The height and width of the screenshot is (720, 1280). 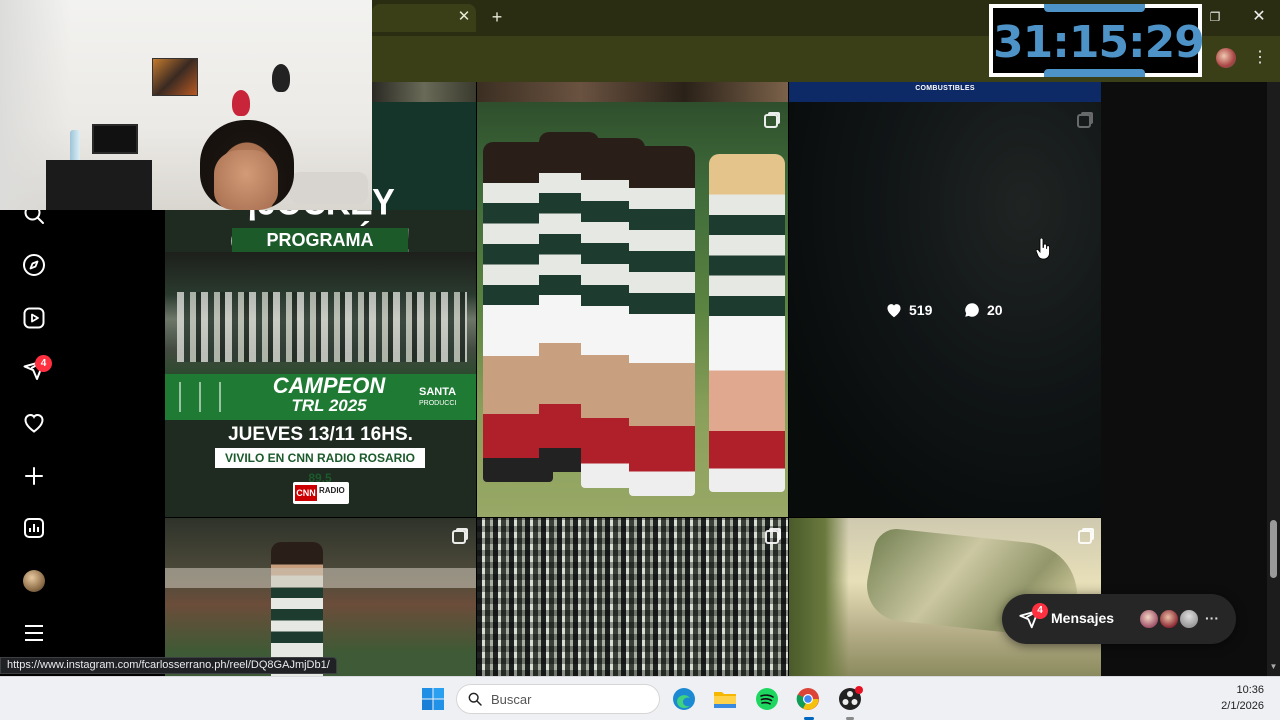 What do you see at coordinates (1273, 667) in the screenshot?
I see `scroll-down-arrow-icon: ▼` at bounding box center [1273, 667].